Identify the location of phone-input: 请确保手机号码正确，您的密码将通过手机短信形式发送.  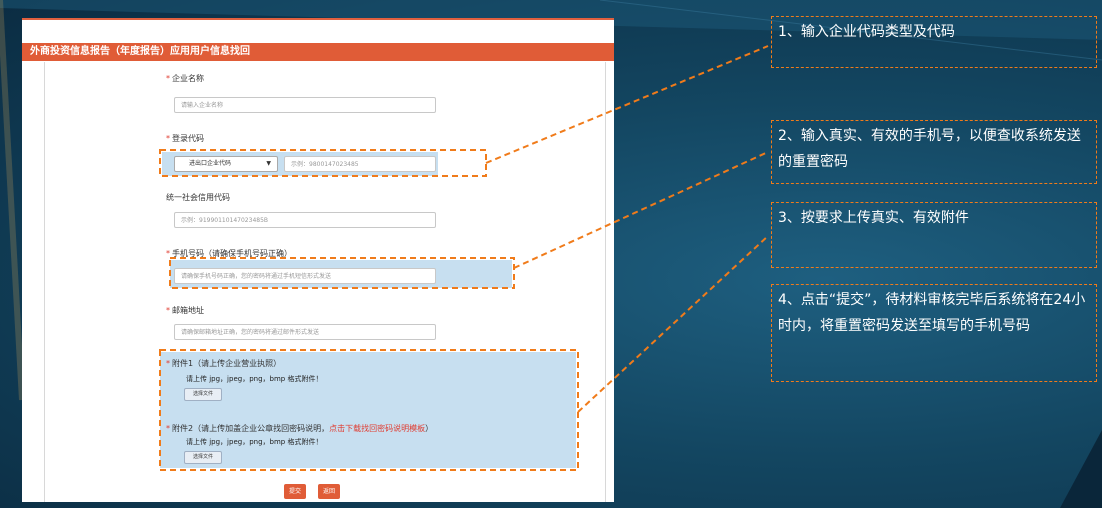
(305, 276).